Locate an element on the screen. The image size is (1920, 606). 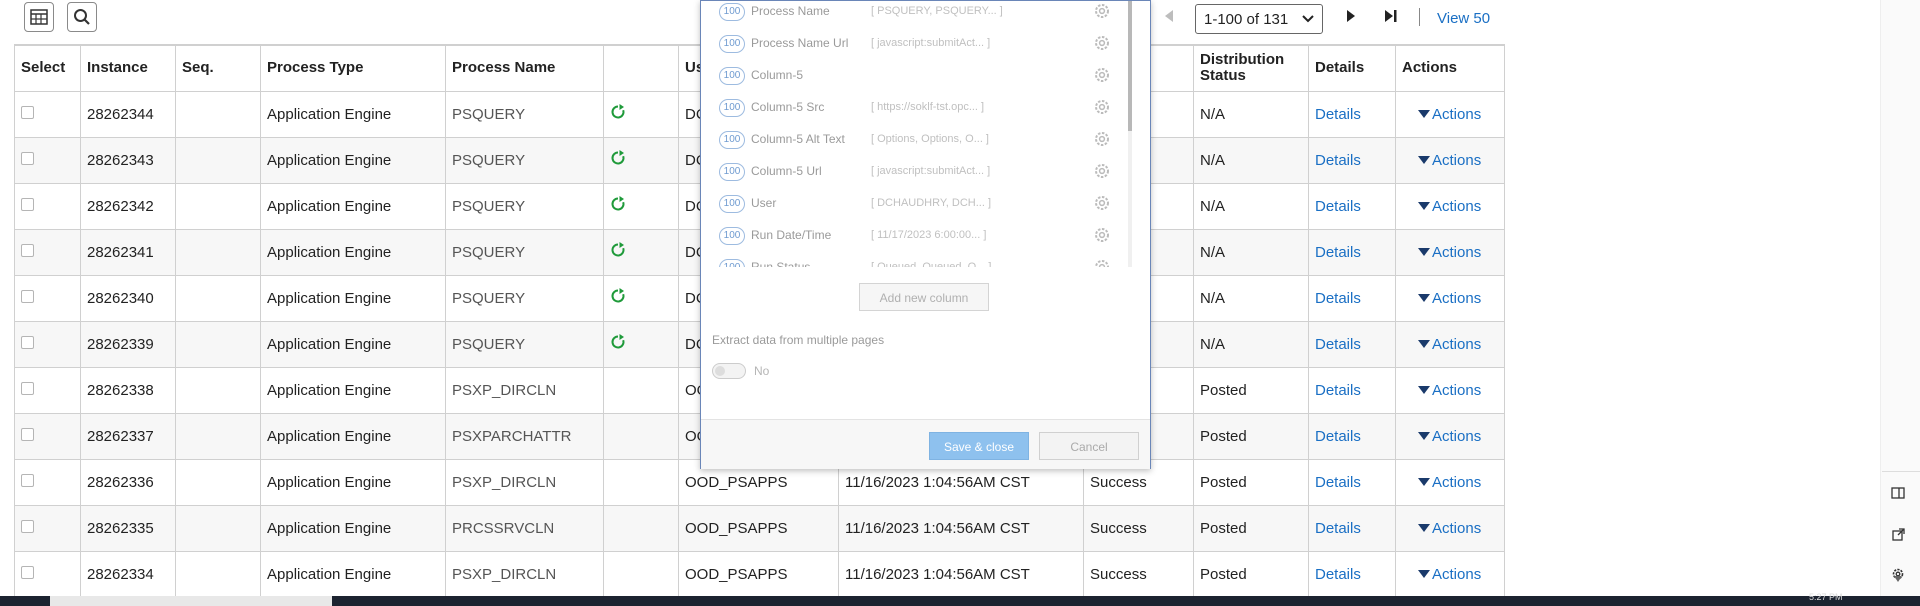
open-external-icon is located at coordinates (1898, 534).